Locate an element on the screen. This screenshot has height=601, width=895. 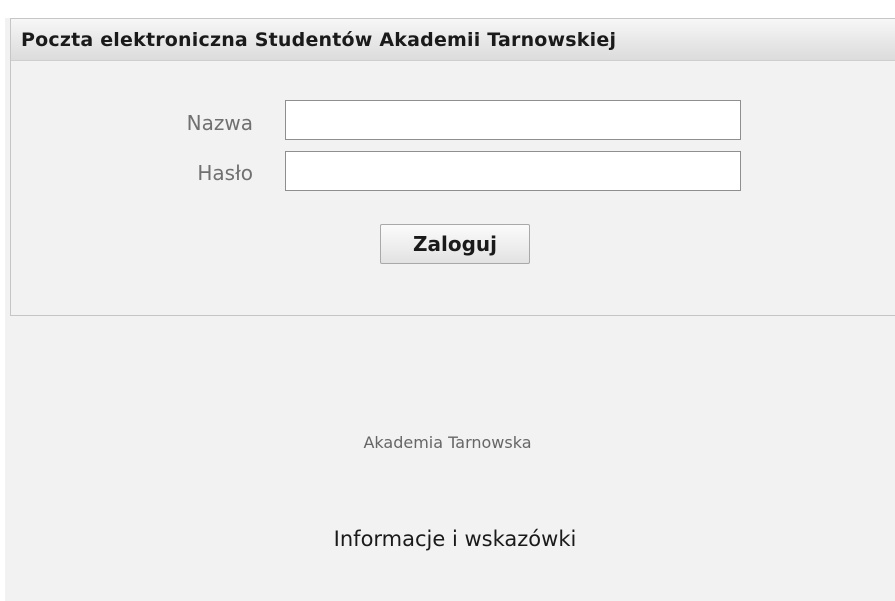
info-link: Informacje i wskazówki is located at coordinates (447, 539).